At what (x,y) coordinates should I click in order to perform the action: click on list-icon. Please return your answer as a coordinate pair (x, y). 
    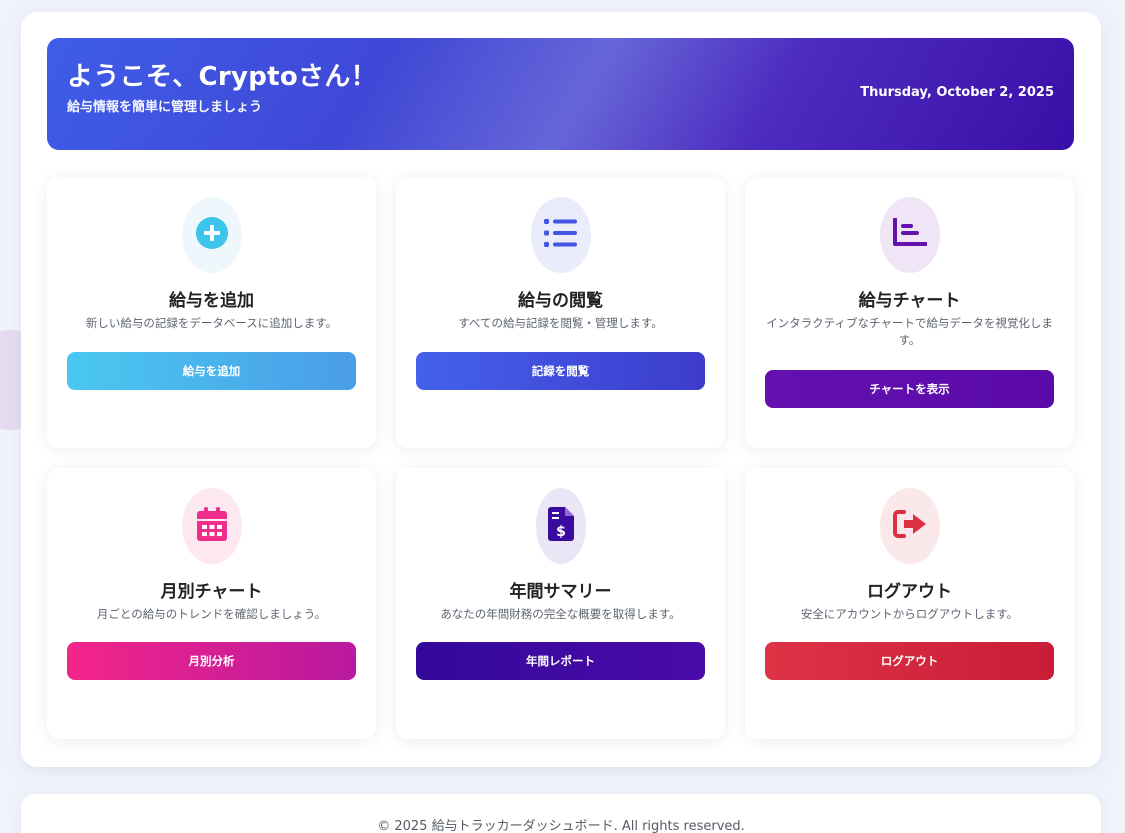
    Looking at the image, I should click on (560, 235).